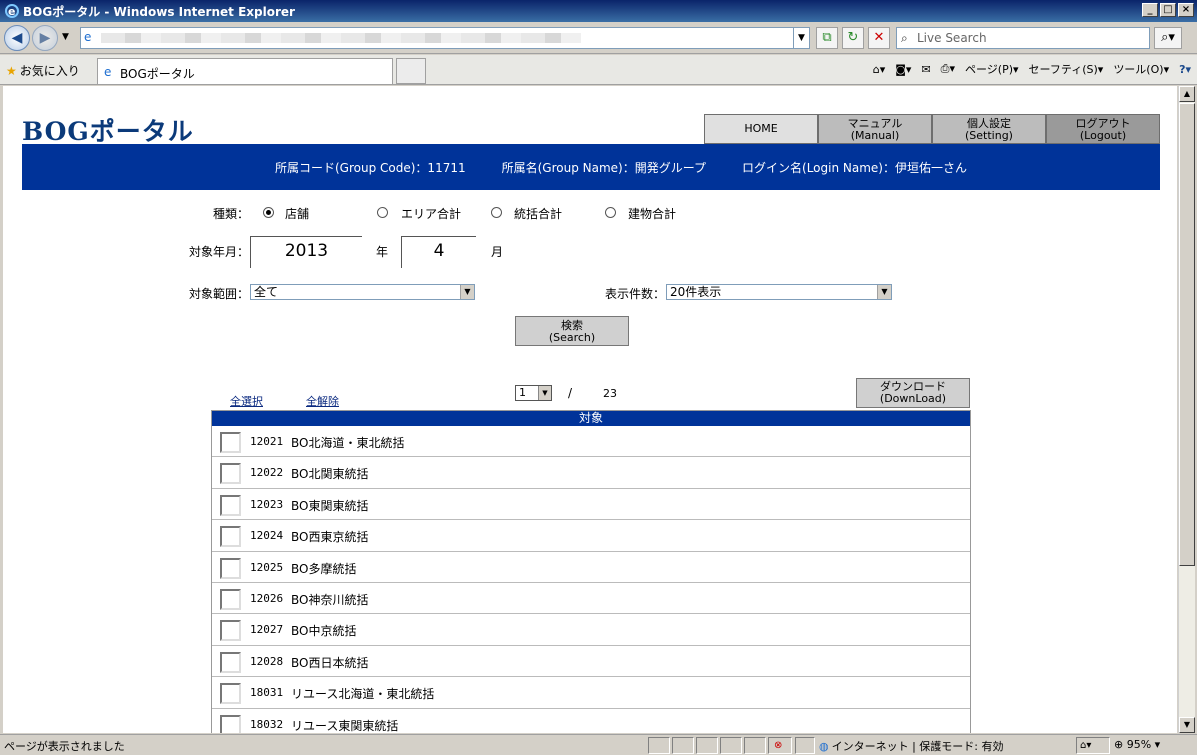  I want to click on command-bar: ⌂▾ ◙▾ ✉ ⎙▾ ページ(P)▾ セーフティ(S)▾ ツール(O)▾ ?▾, so click(1032, 69).